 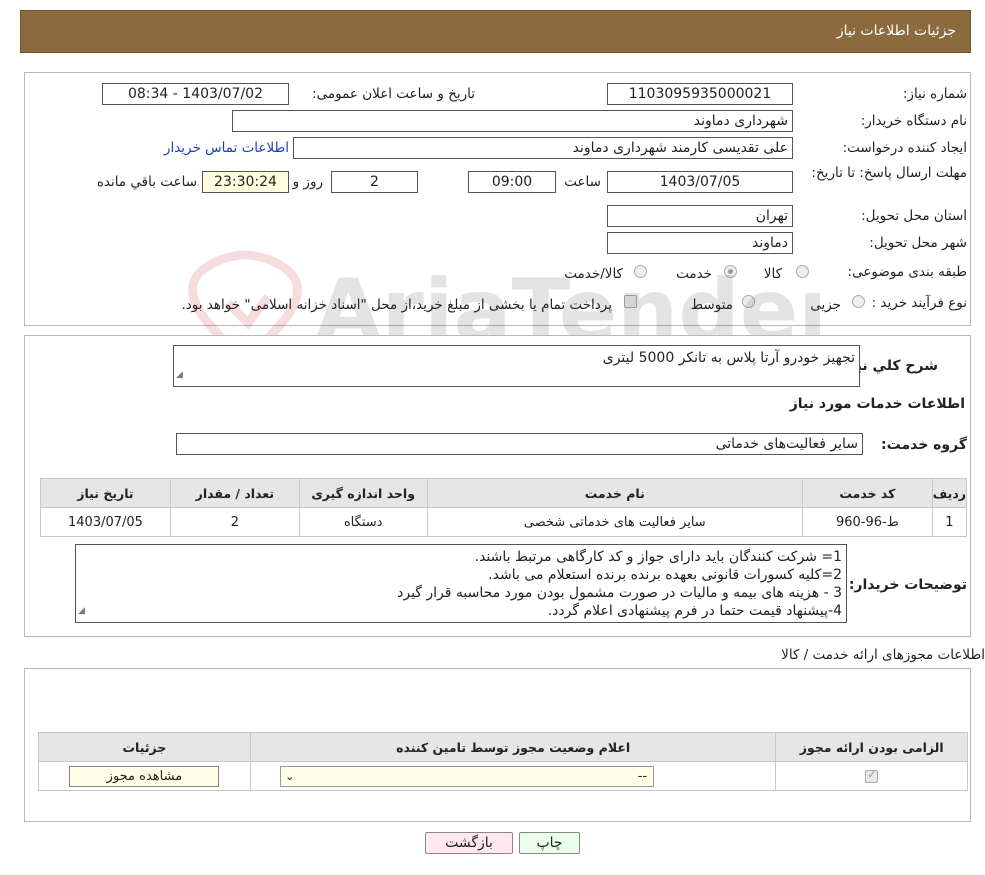 What do you see at coordinates (748, 301) in the screenshot?
I see `process-radio-medium` at bounding box center [748, 301].